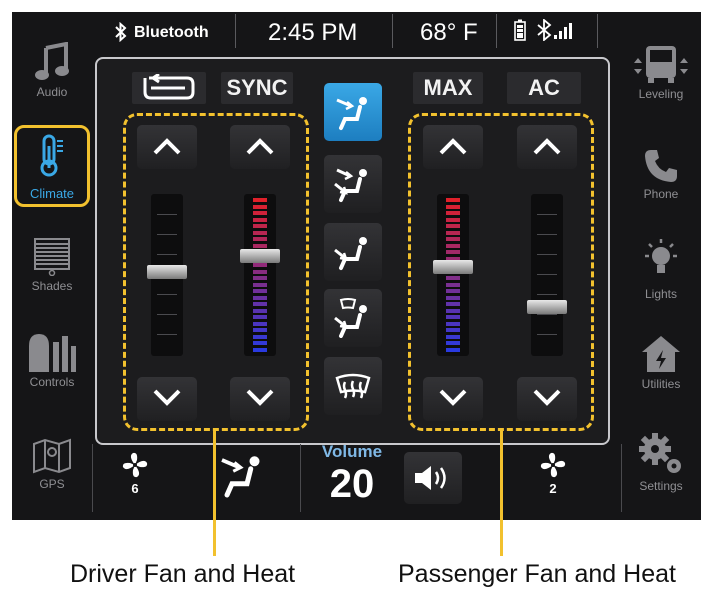 The height and width of the screenshot is (591, 705). What do you see at coordinates (553, 465) in the screenshot?
I see `fan-icon` at bounding box center [553, 465].